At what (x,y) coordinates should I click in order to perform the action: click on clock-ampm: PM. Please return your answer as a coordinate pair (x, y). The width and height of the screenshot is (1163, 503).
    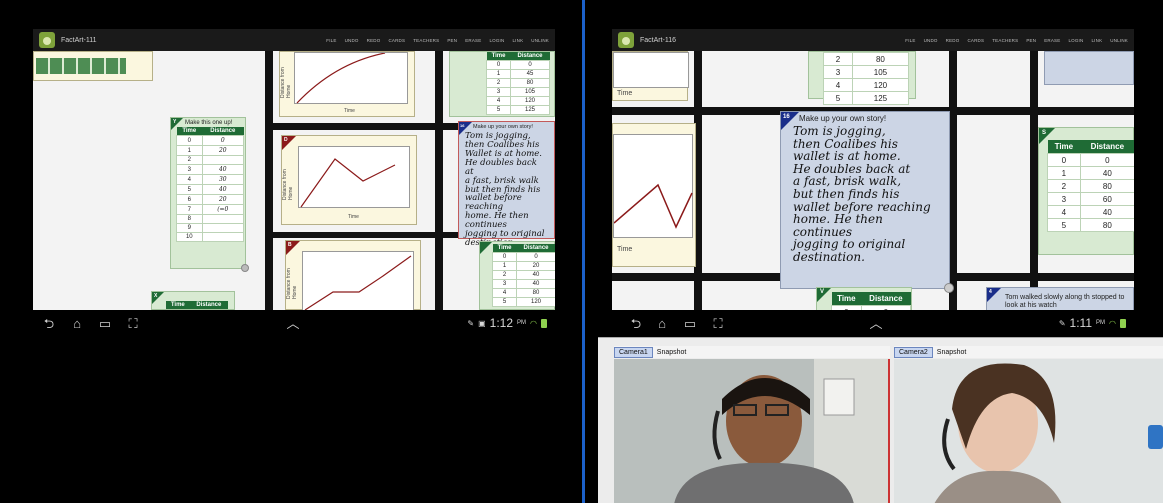
    Looking at the image, I should click on (522, 323).